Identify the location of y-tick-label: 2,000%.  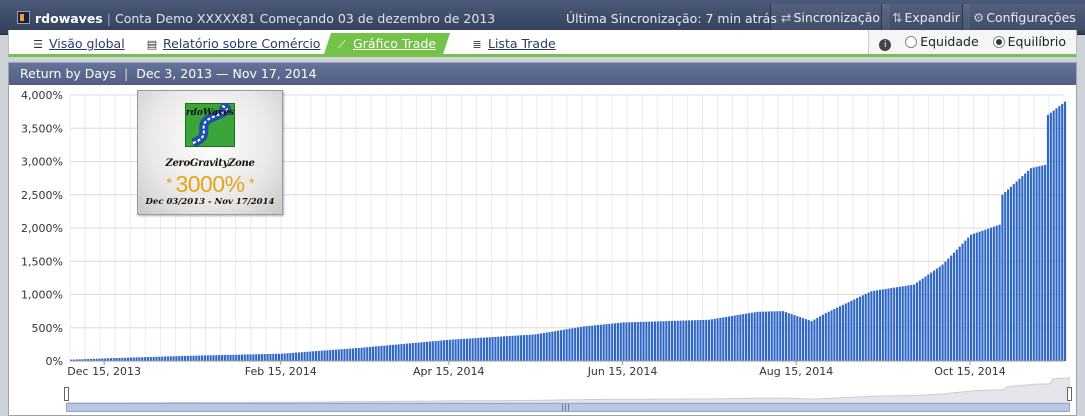
(42, 228).